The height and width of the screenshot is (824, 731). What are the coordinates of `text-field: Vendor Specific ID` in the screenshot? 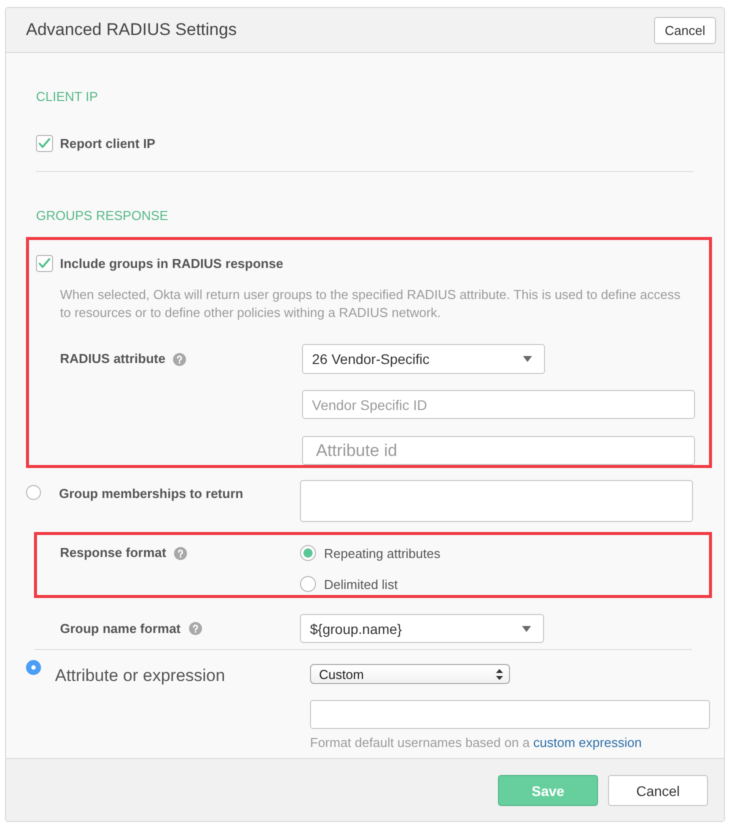 It's located at (498, 404).